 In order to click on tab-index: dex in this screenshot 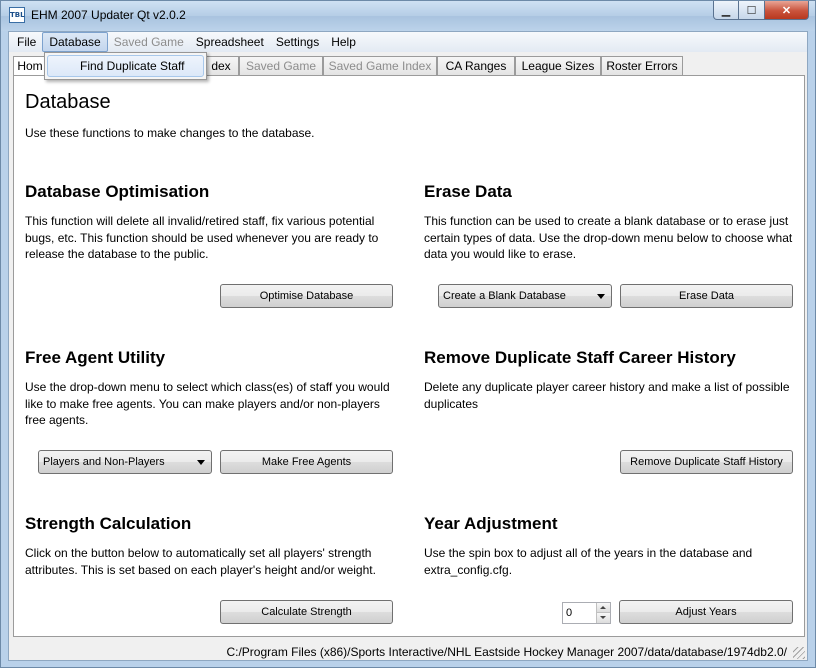, I will do `click(221, 66)`.